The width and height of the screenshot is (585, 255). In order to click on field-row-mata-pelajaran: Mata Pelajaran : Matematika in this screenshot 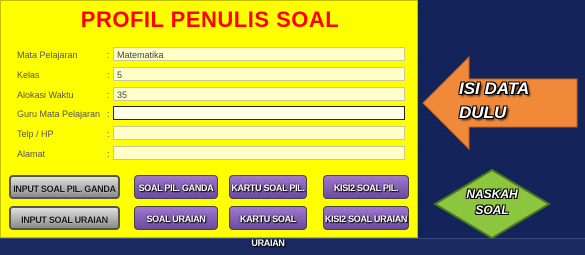, I will do `click(213, 55)`.